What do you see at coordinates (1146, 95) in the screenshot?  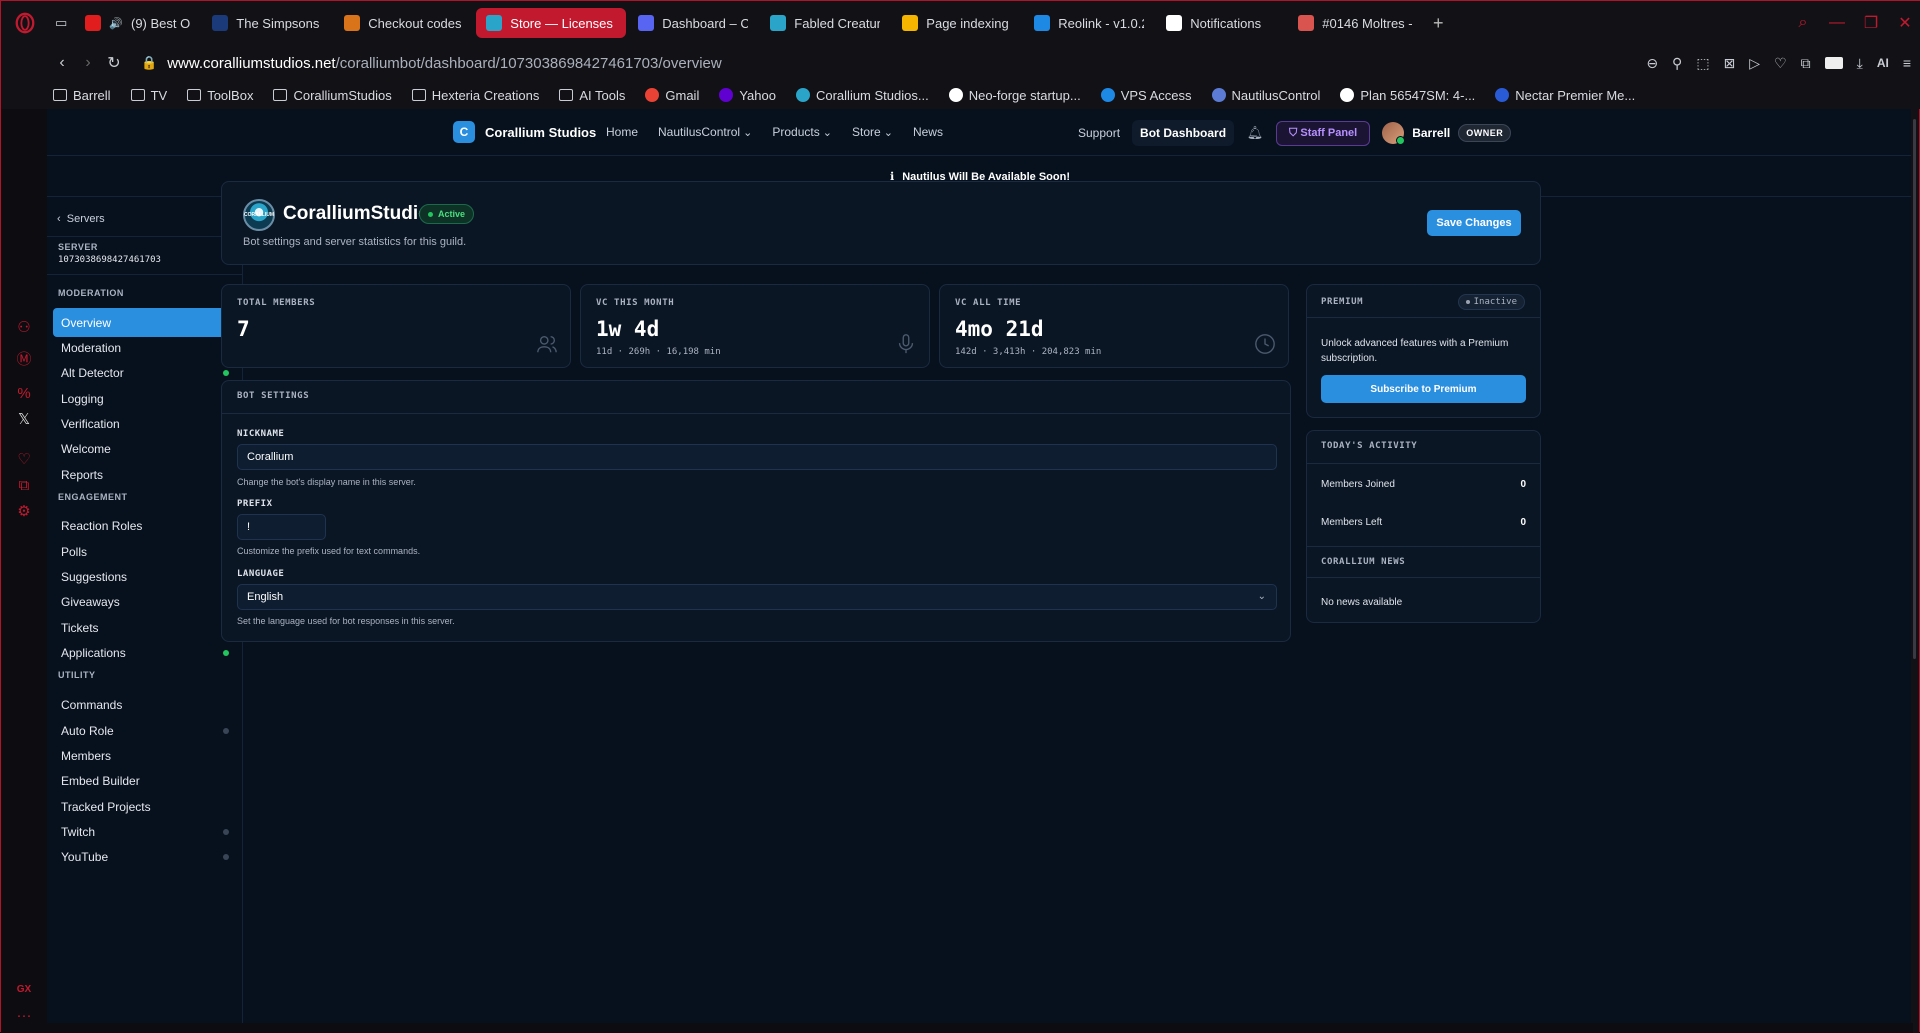 I see `bookmark-item: VPS Access` at bounding box center [1146, 95].